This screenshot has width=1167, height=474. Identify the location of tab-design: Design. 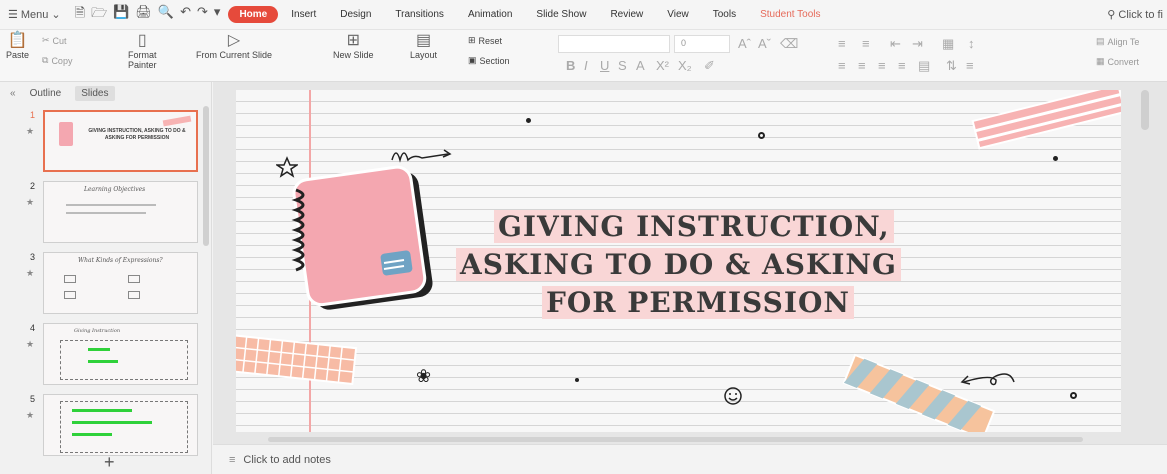
(355, 14).